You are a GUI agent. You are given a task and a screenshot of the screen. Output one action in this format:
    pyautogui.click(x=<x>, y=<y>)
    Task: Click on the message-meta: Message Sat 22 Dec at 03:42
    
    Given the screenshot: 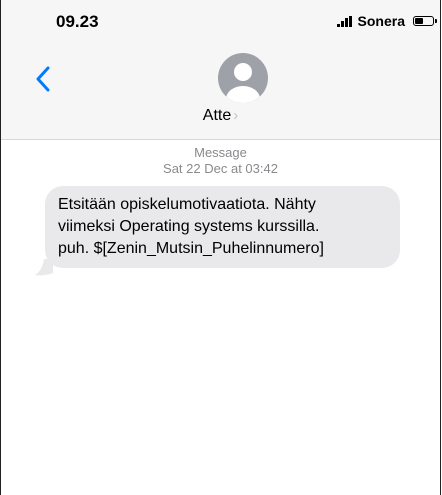 What is the action you would take?
    pyautogui.click(x=220, y=161)
    